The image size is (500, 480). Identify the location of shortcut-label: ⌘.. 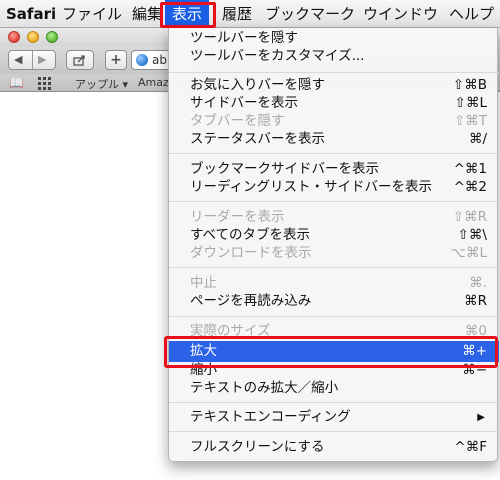
(478, 283).